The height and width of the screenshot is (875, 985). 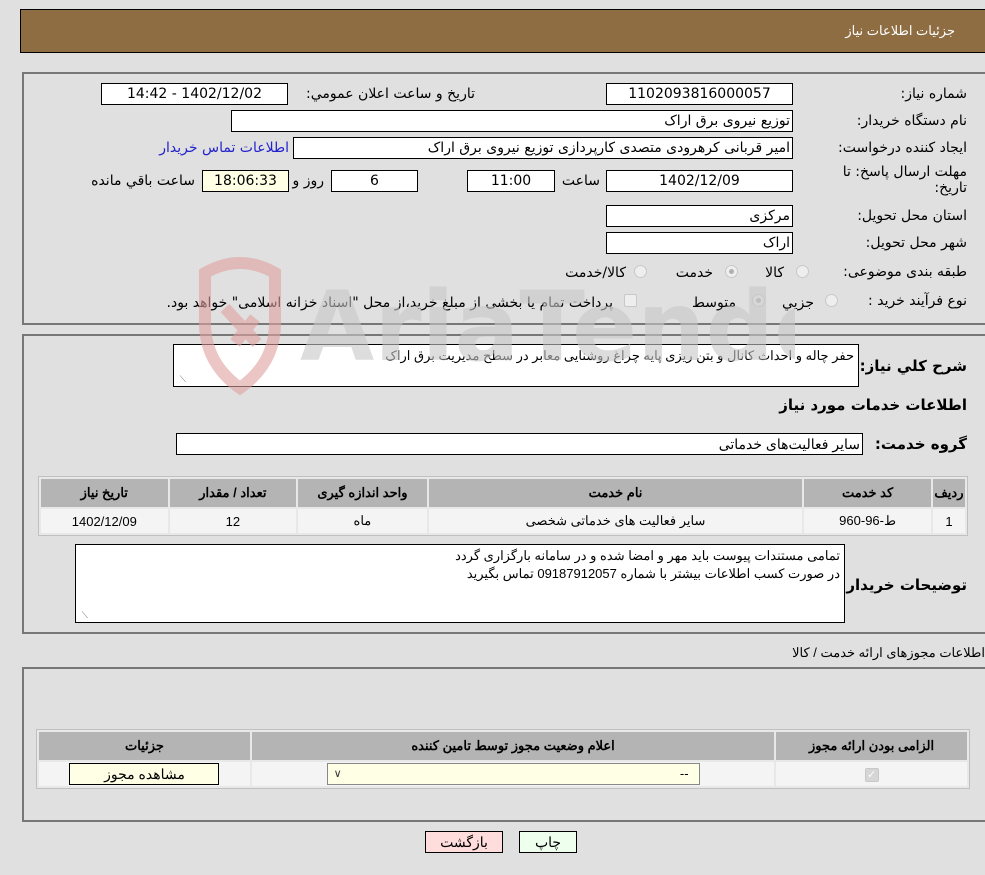 I want to click on buyer-notes-label: توضیحات خریدار:, so click(x=903, y=585).